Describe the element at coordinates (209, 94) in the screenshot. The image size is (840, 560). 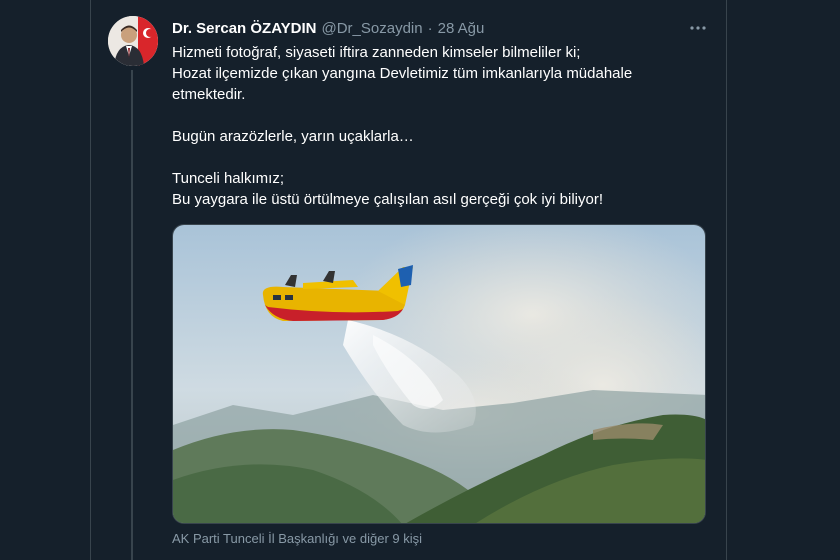
I see `tweet-text-line: etmektedir.` at that location.